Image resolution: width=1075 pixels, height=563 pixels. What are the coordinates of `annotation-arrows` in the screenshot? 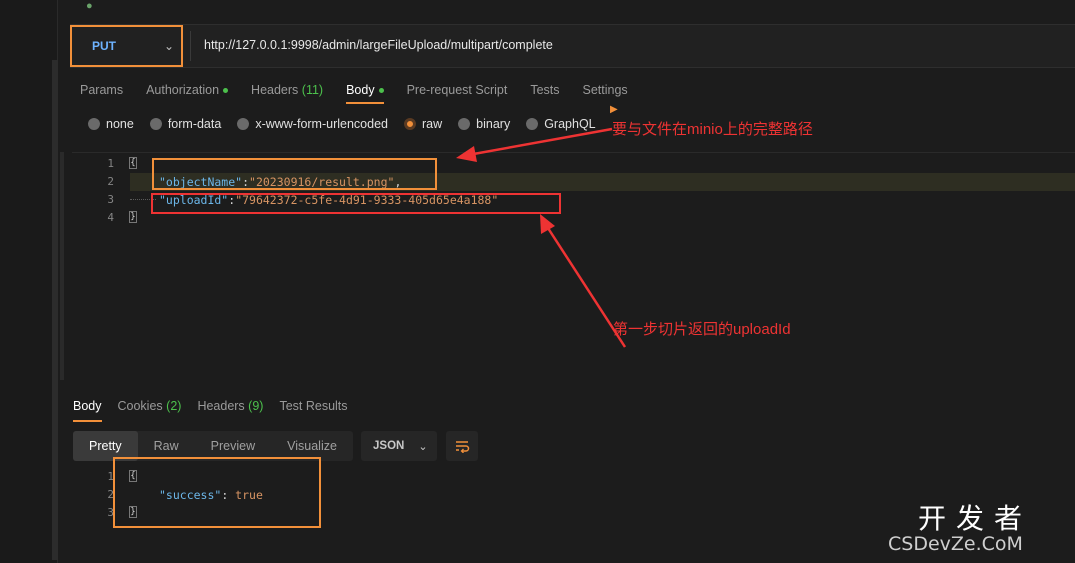 It's located at (541, 237).